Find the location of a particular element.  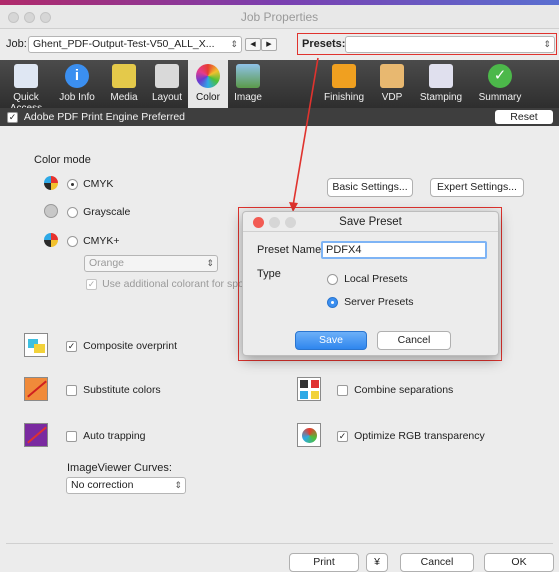

dialog-title: Save Preset is located at coordinates (370, 222).